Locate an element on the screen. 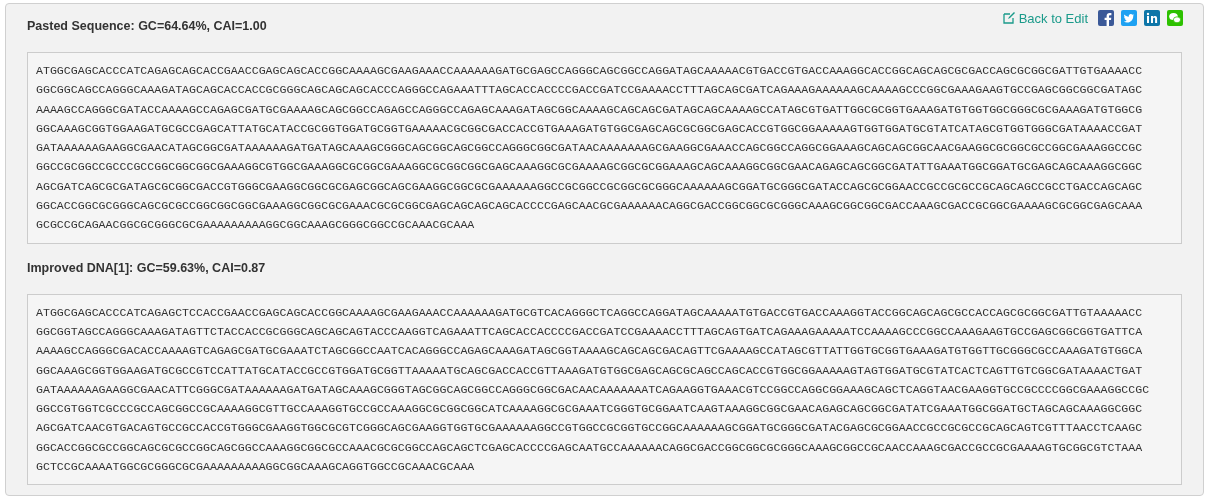 This screenshot has height=500, width=1209. sequence-line: GGCGGTAGCCAGGGCAAAGATAGTTCTACCACCGCGGGCAGCAGCAGTACCCAAGGTCAGAAATTCAGCACCACCCCGACCGATCCGAAAACCTTTAGCAGTGATCAGAAAGAAAAATCCAAAAGCCCGGCCAAAGAAGTGCCGAGCGGCGGTGATTCA is located at coordinates (589, 331).